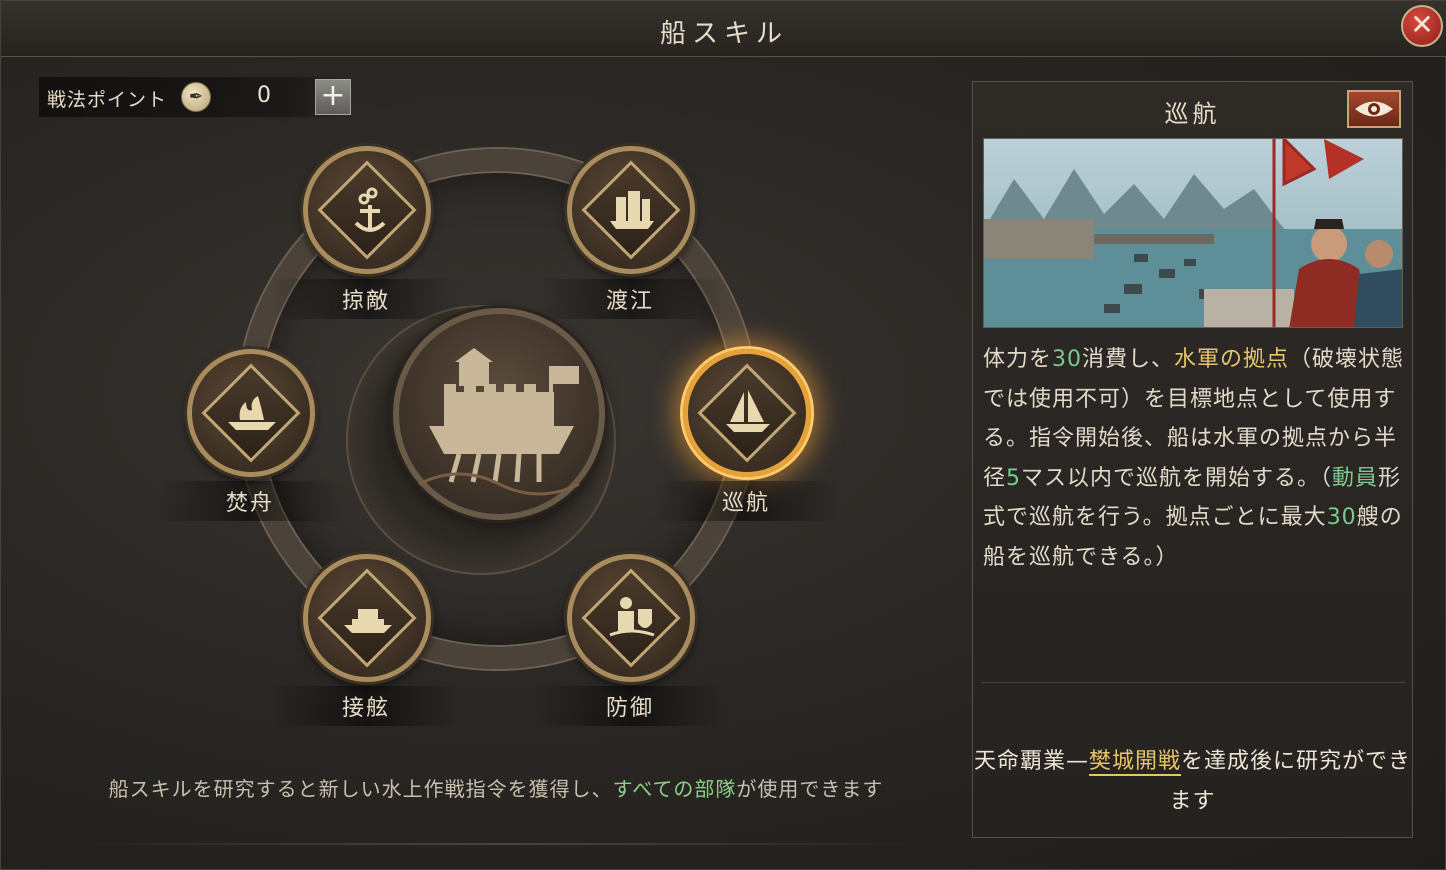 The image size is (1446, 870). I want to click on desc-segment: 体力を, so click(1018, 359).